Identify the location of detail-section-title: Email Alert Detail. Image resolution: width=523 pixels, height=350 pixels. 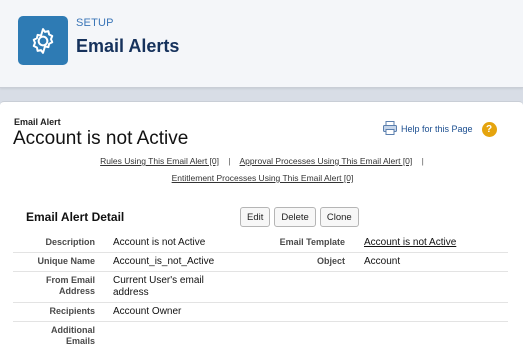
(75, 217).